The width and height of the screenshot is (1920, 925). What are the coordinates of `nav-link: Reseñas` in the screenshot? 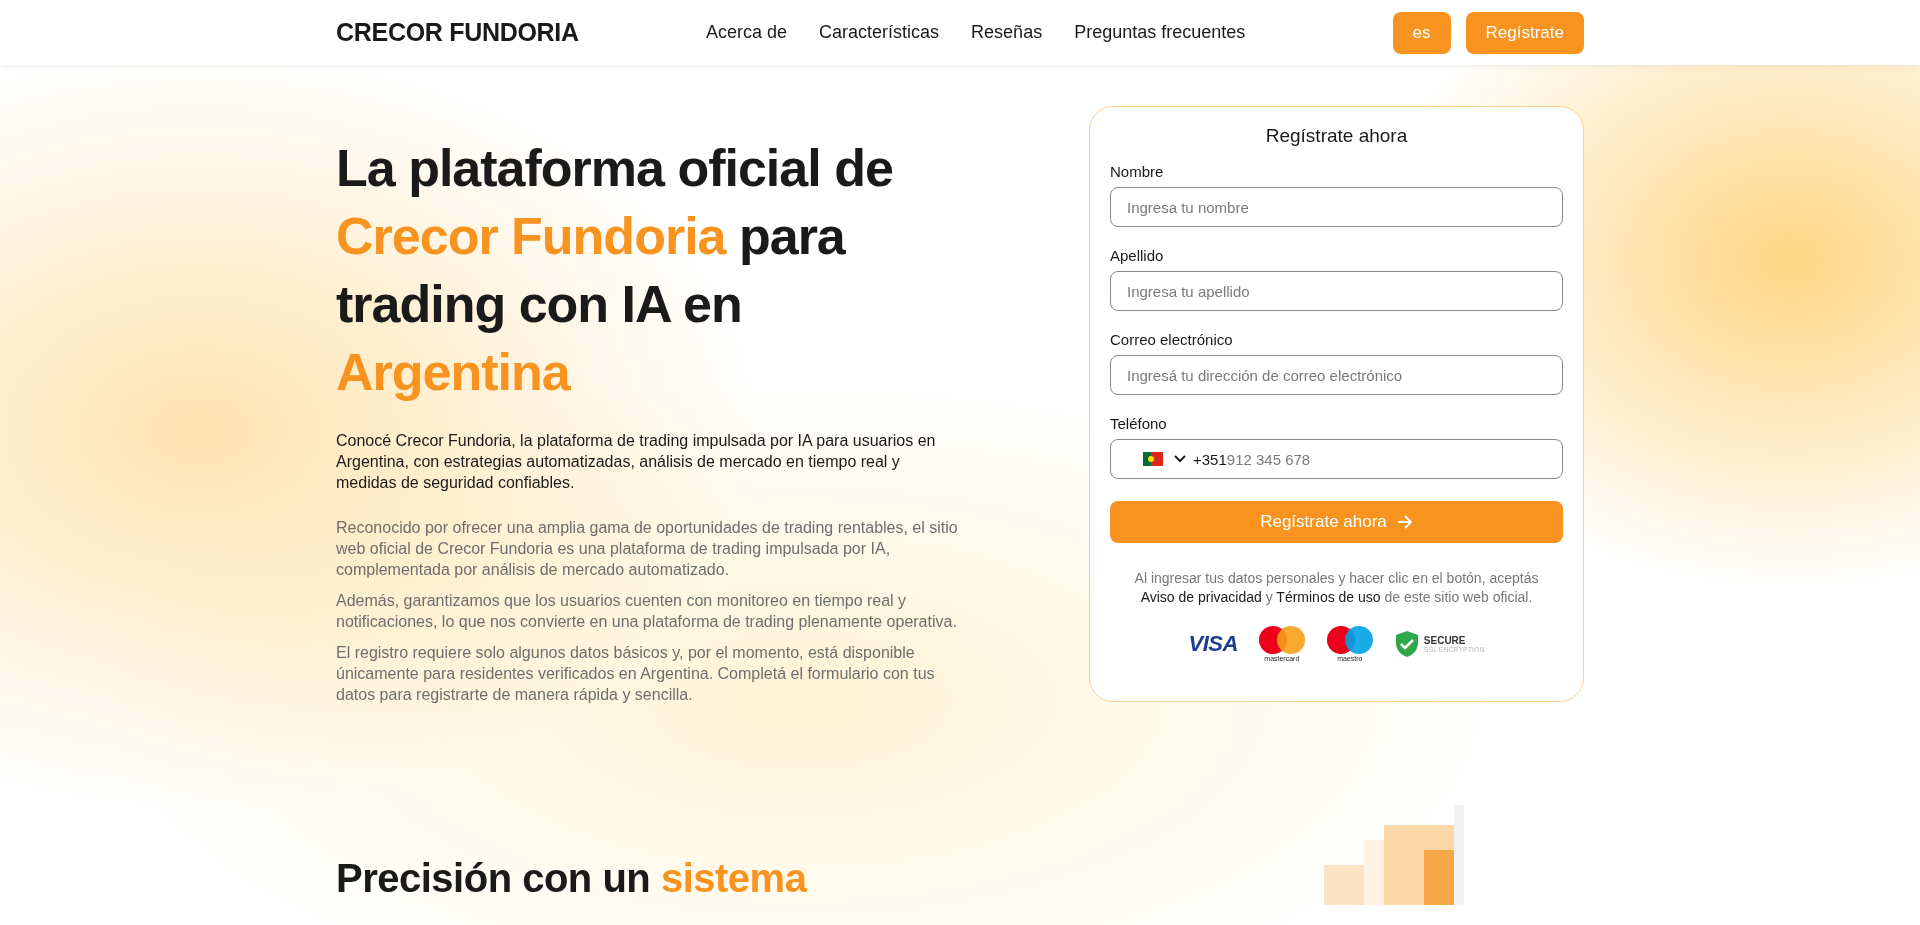 It's located at (1007, 32).